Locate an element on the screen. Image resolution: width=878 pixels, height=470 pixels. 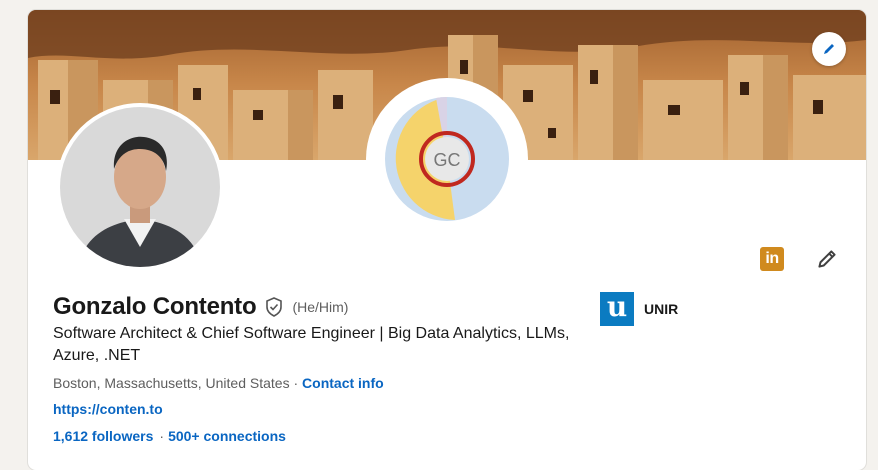
company-logo: GC is located at coordinates (447, 159).